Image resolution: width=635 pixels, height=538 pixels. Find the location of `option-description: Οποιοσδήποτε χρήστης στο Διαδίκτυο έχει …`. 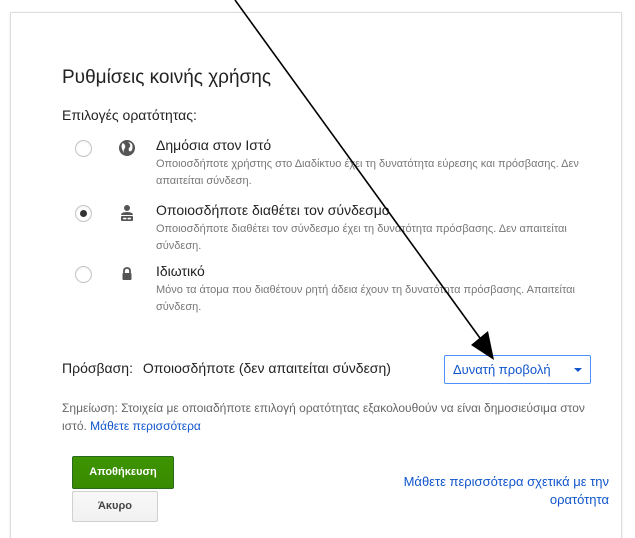

option-description: Οποιοσδήποτε χρήστης στο Διαδίκτυο έχει … is located at coordinates (367, 172).